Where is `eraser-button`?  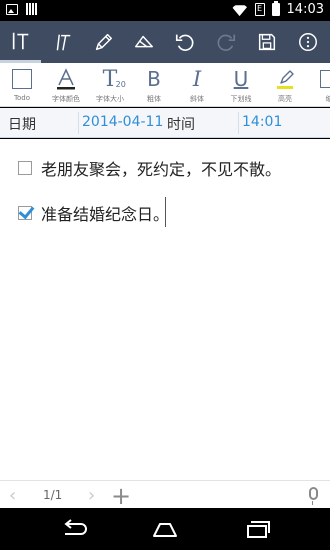 eraser-button is located at coordinates (143, 42).